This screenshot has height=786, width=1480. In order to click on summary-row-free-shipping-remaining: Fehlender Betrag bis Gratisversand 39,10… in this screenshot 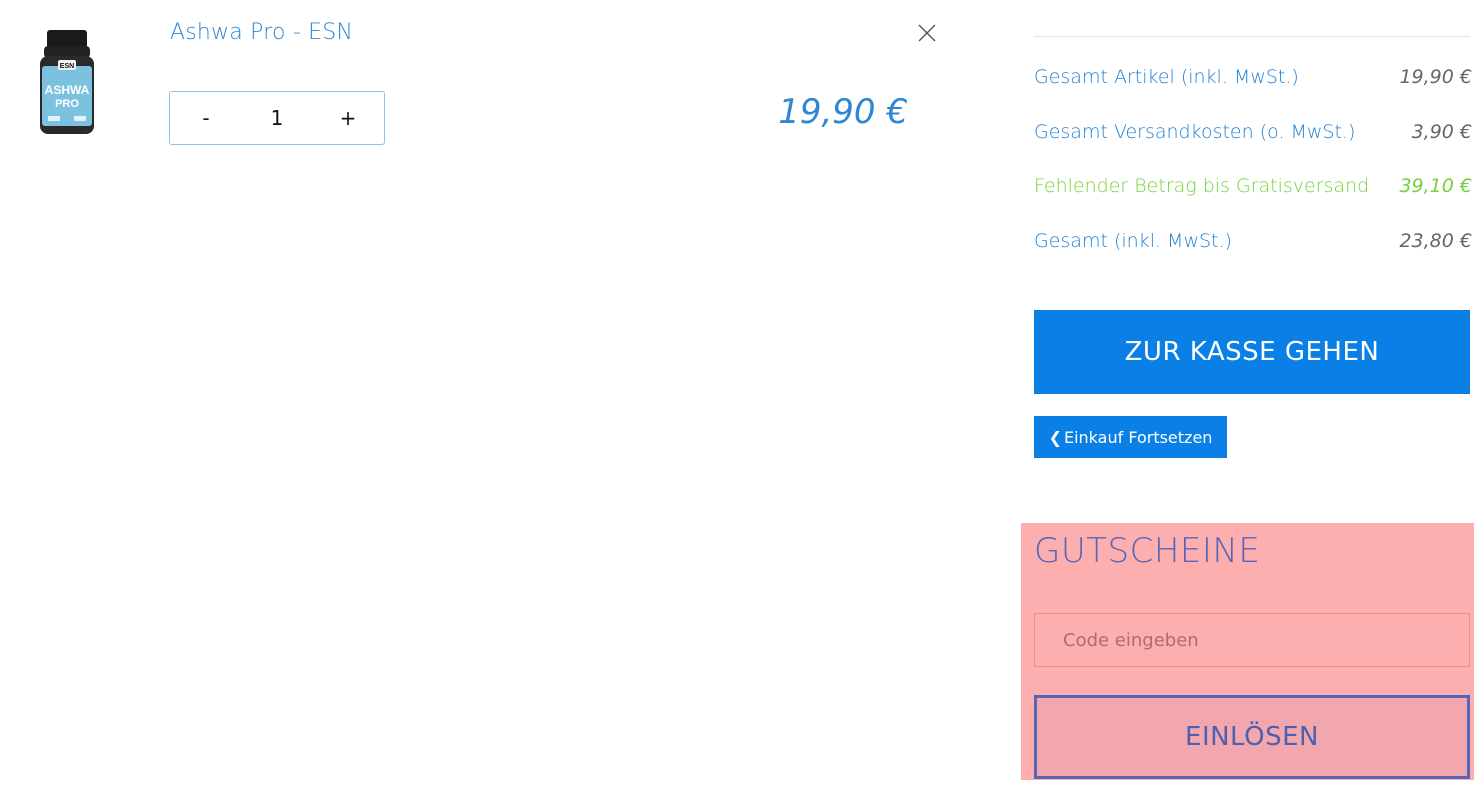, I will do `click(1253, 186)`.